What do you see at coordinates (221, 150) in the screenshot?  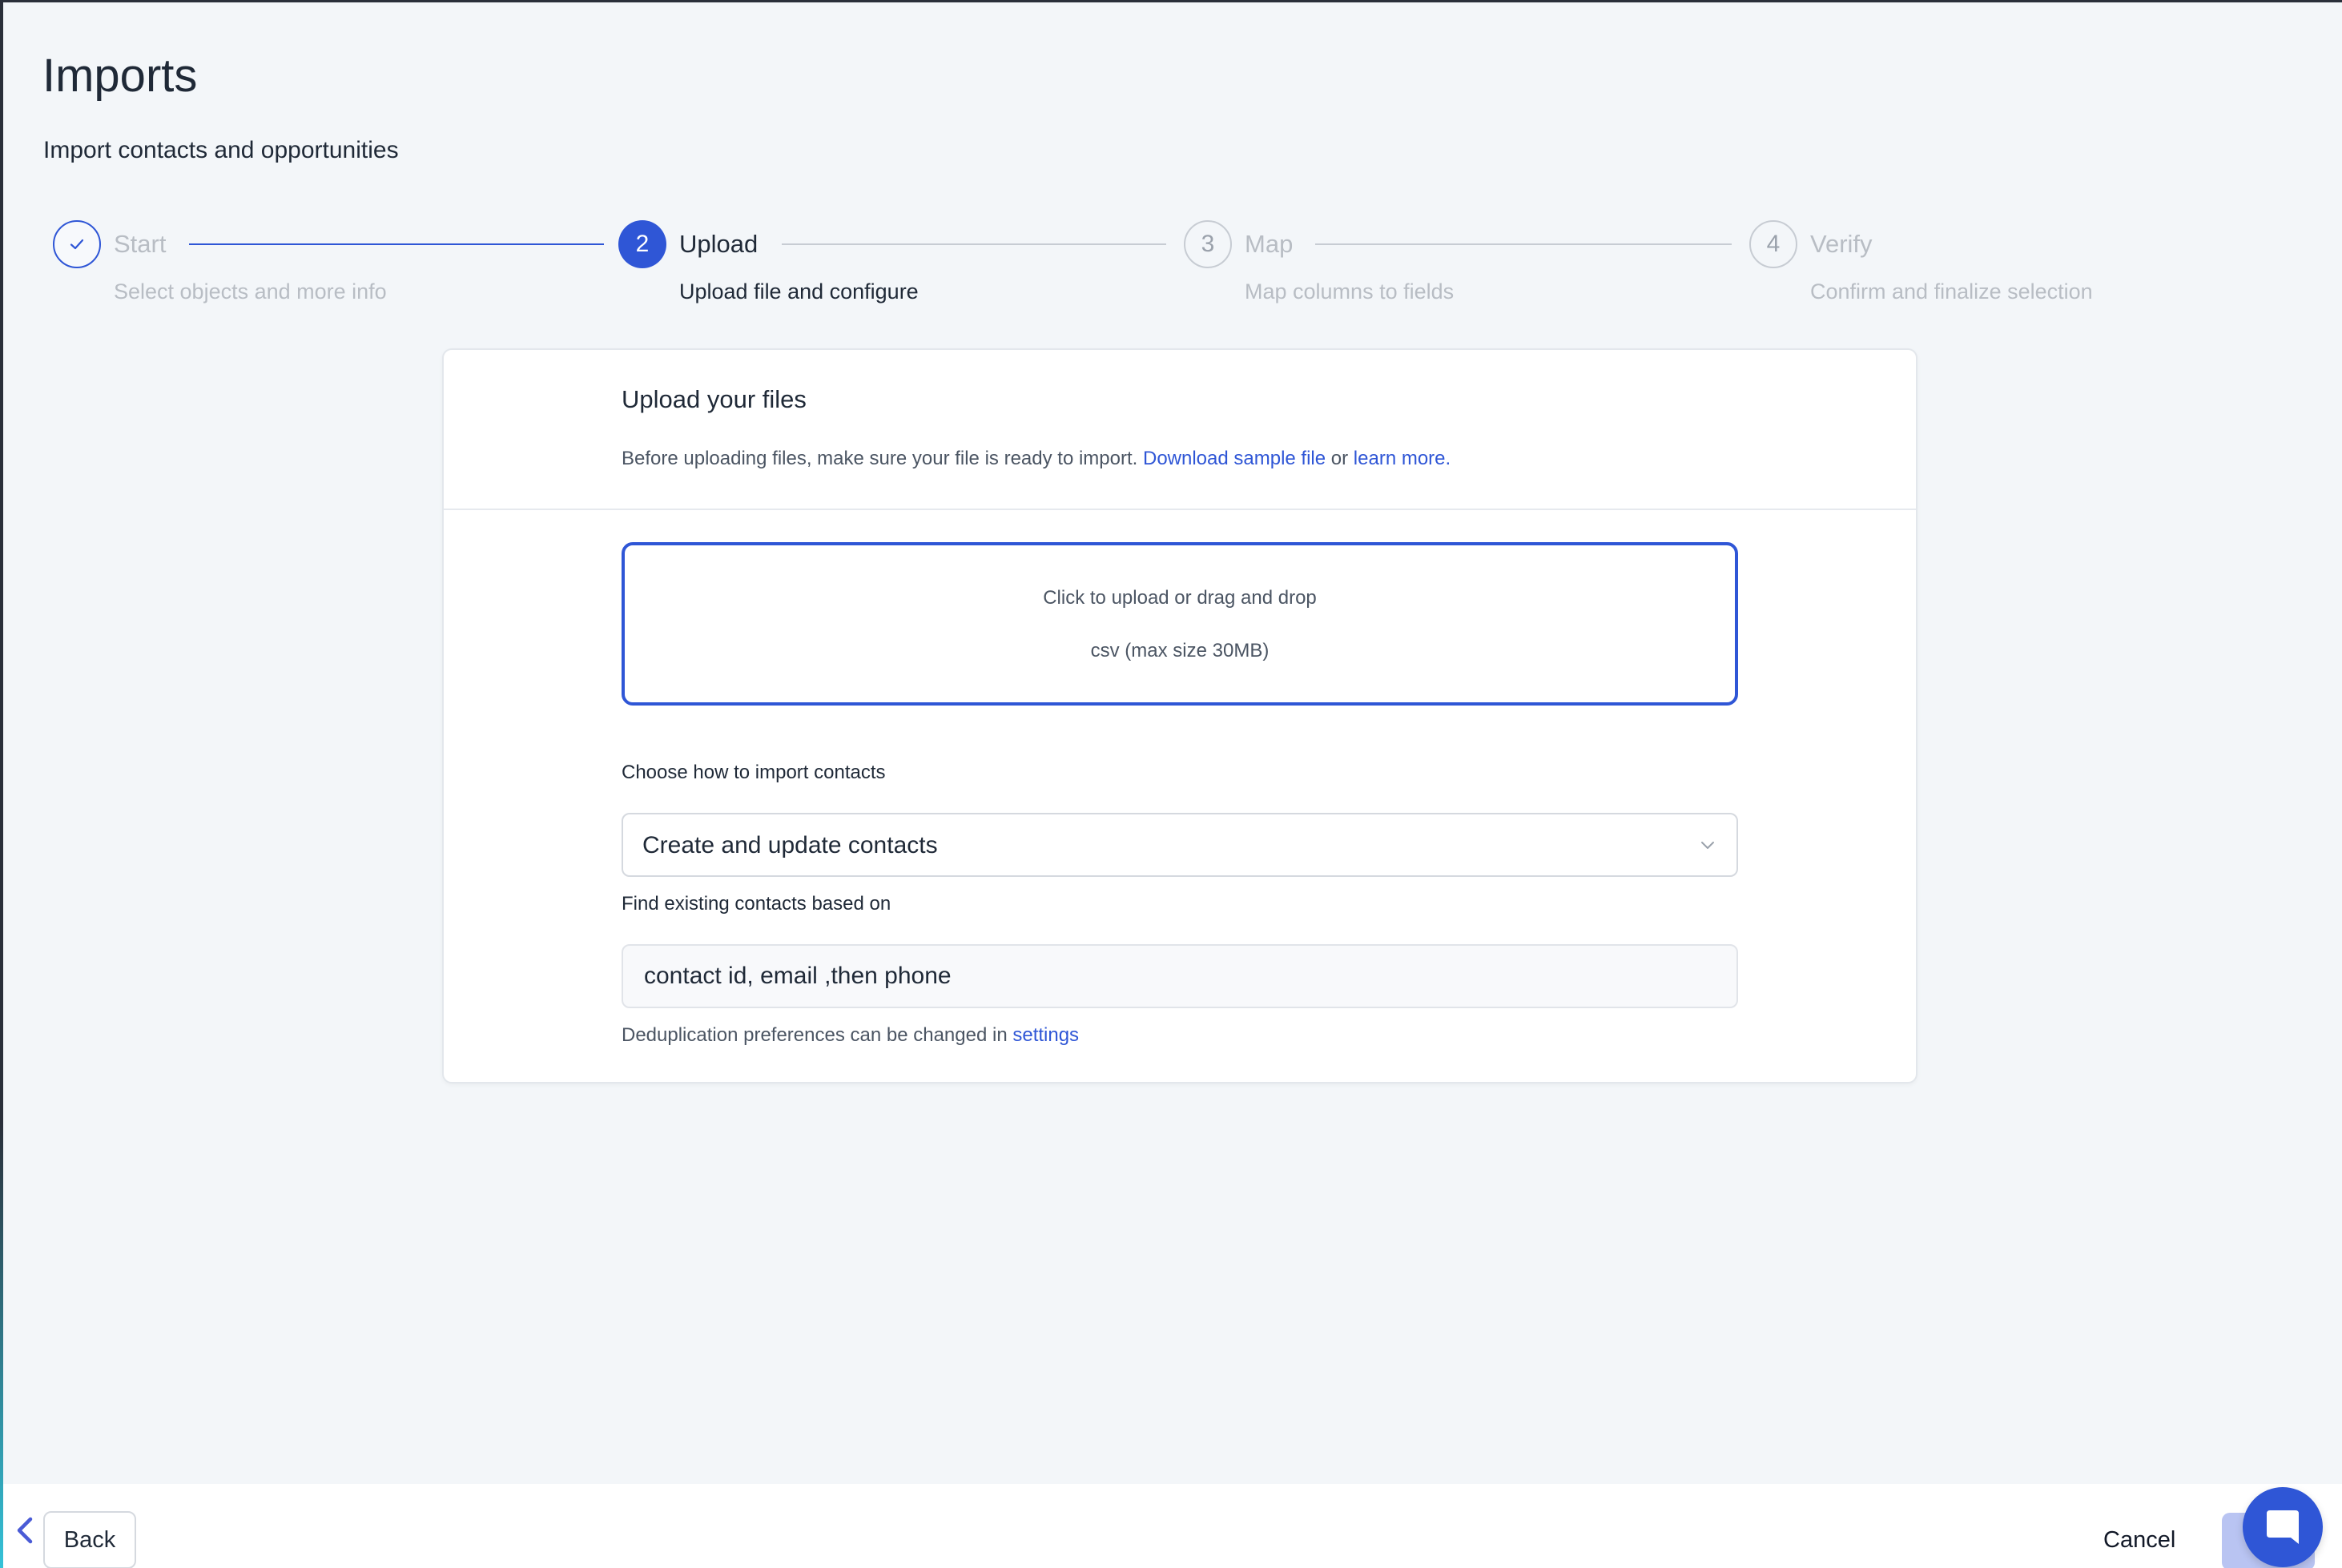 I see `page-subtitle: Import contacts and opportunities` at bounding box center [221, 150].